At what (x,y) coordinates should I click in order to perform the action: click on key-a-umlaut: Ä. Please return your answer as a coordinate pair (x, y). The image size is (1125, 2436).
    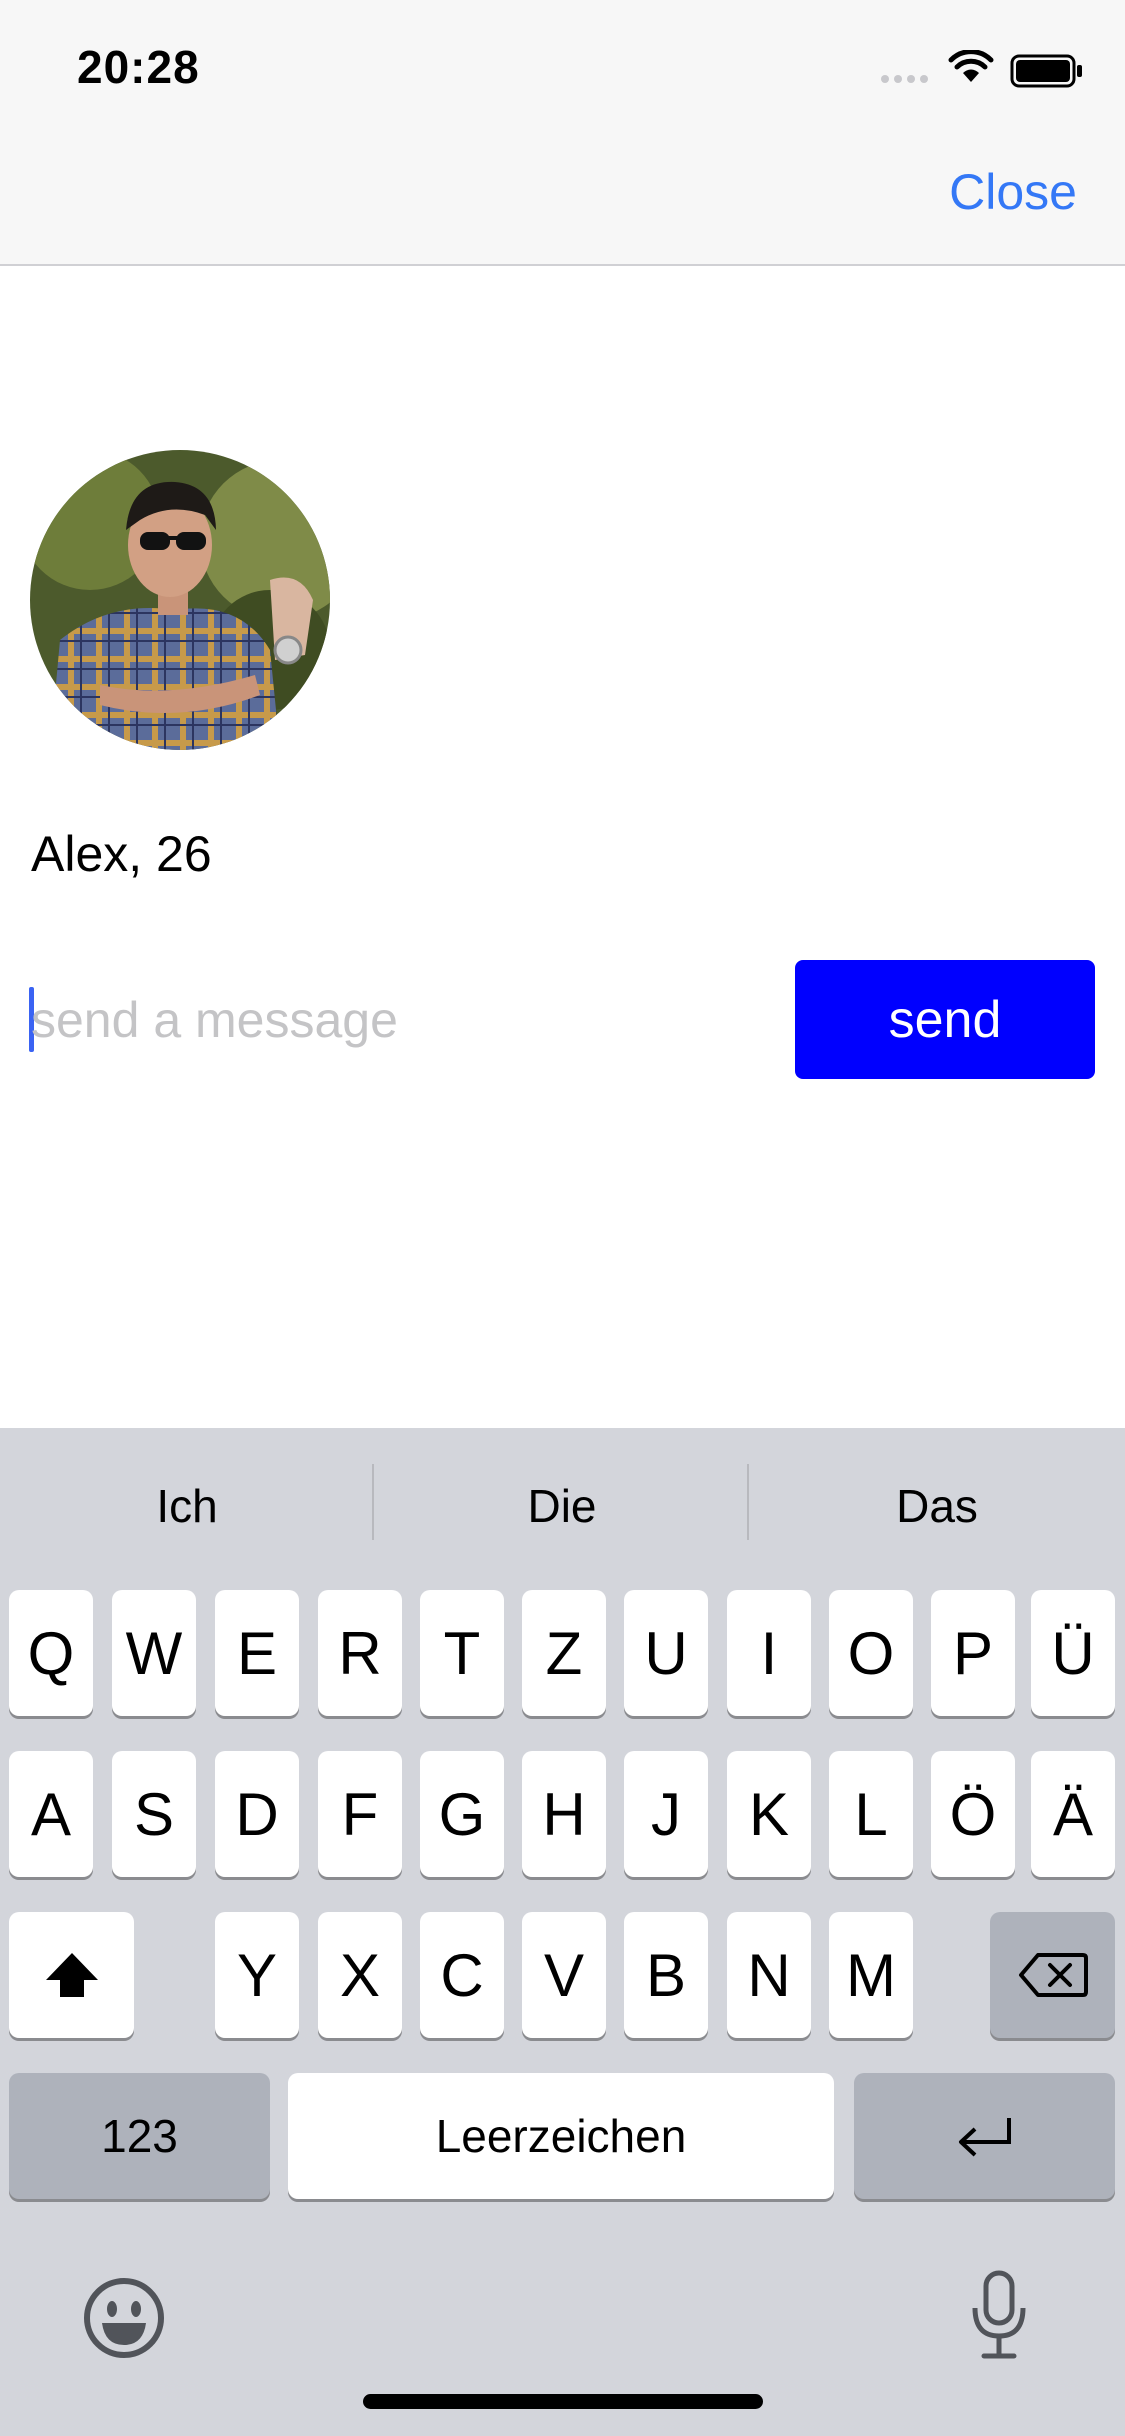
    Looking at the image, I should click on (1073, 1814).